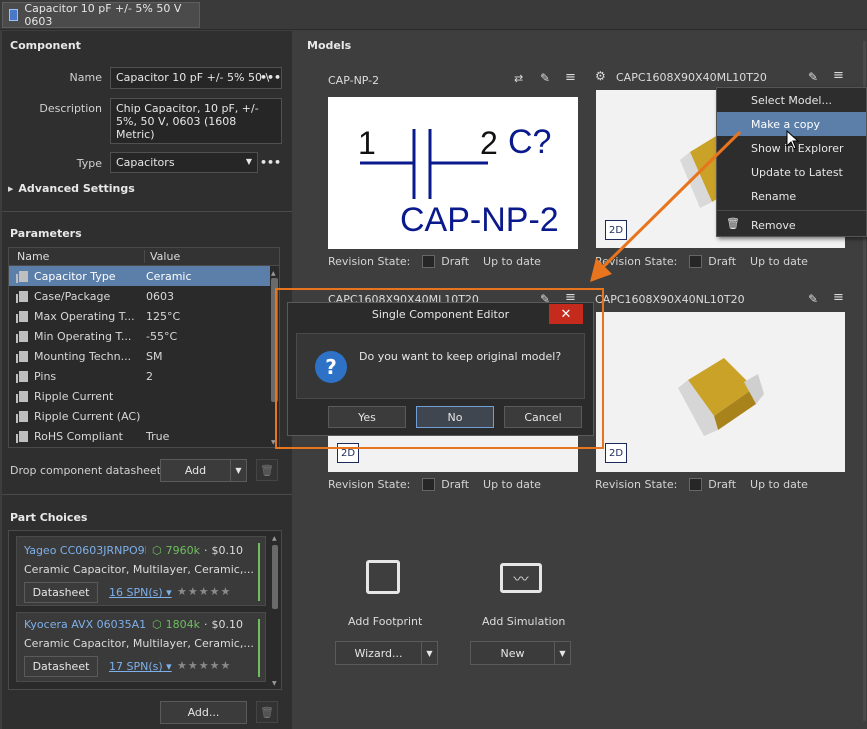 This screenshot has height=729, width=867. What do you see at coordinates (145, 162) in the screenshot?
I see `type-select-value: Capacitors` at bounding box center [145, 162].